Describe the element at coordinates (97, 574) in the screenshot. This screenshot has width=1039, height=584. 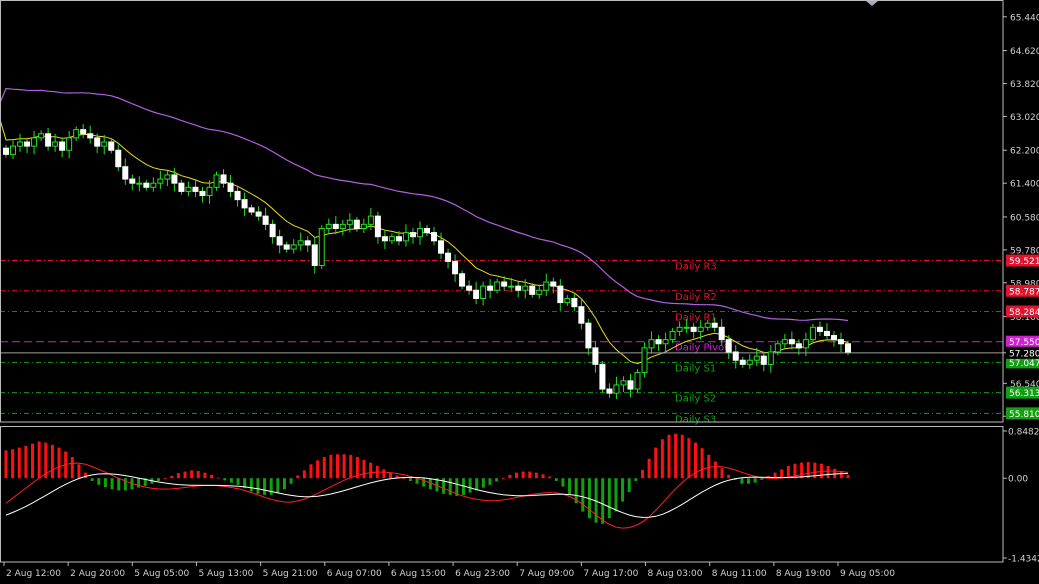
I see `time-tick-label: 2 Aug 20:00` at that location.